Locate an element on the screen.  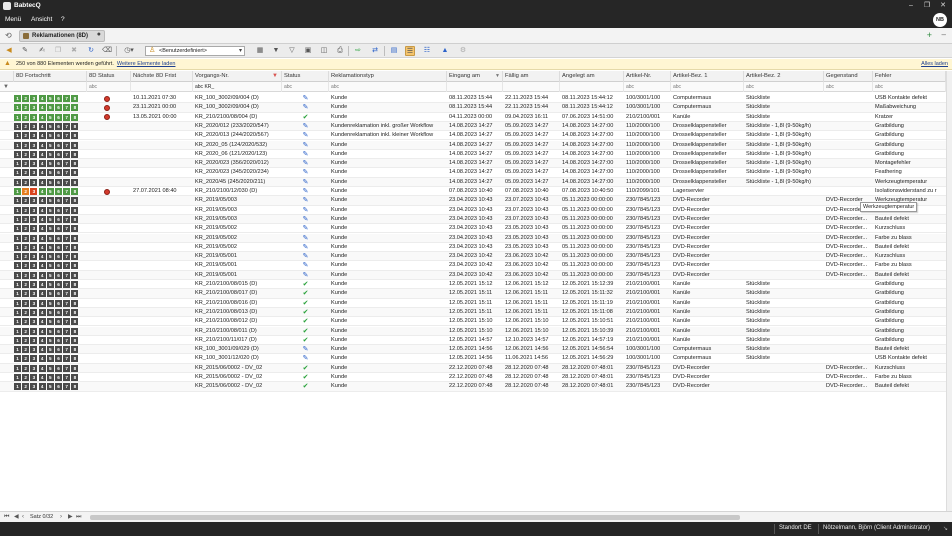
forward-icon: ⇨ is located at coordinates (358, 51).